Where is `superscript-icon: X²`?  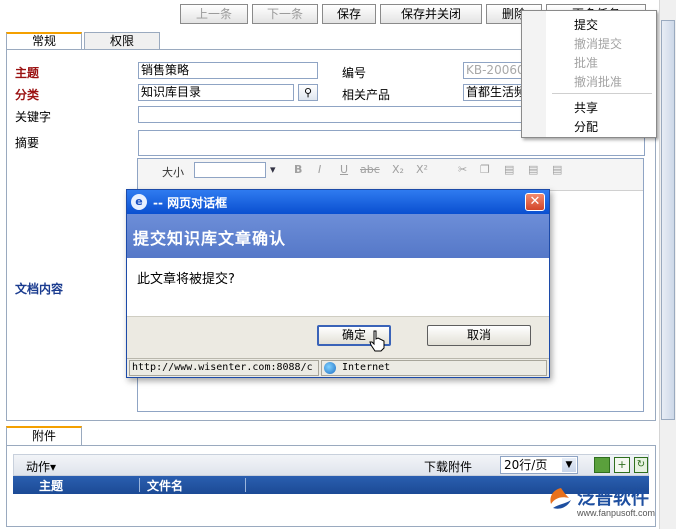
superscript-icon: X² is located at coordinates (422, 169).